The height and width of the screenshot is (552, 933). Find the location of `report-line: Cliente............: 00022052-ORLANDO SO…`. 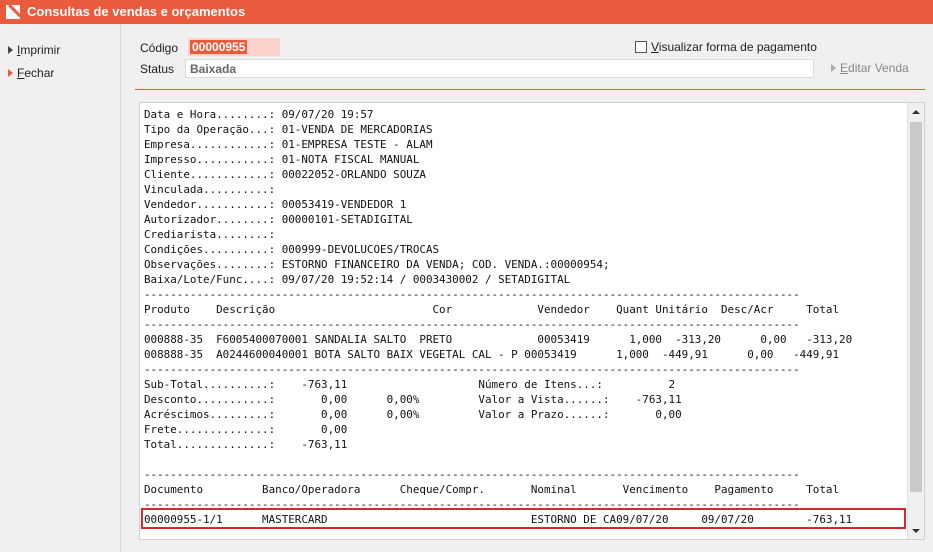

report-line: Cliente............: 00022052-ORLANDO SO… is located at coordinates (285, 174).